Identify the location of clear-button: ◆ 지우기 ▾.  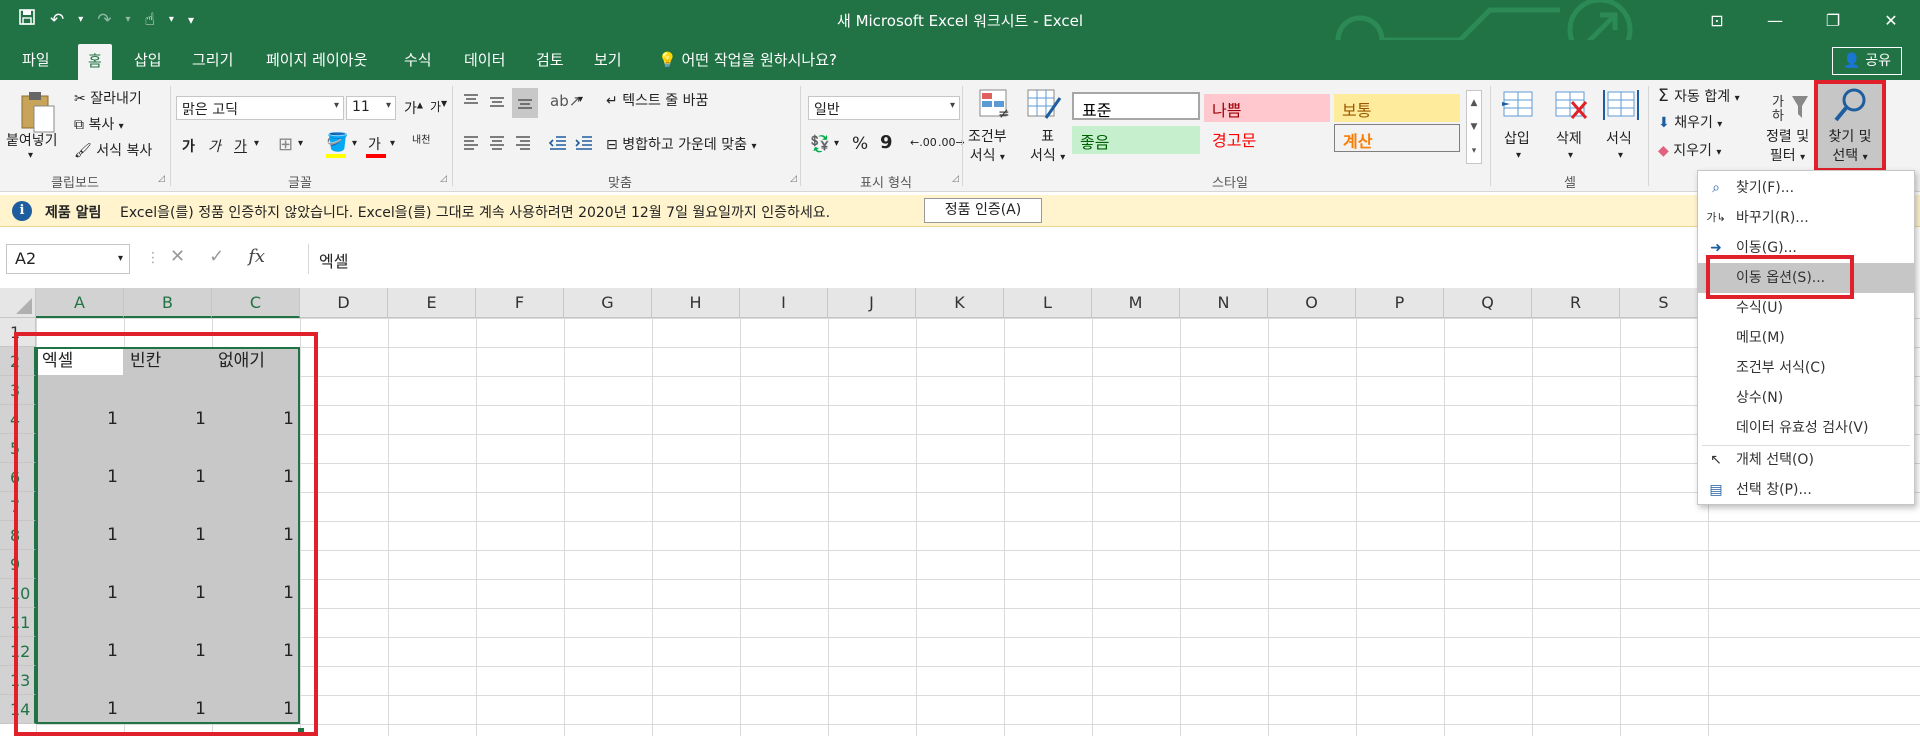
(1689, 150).